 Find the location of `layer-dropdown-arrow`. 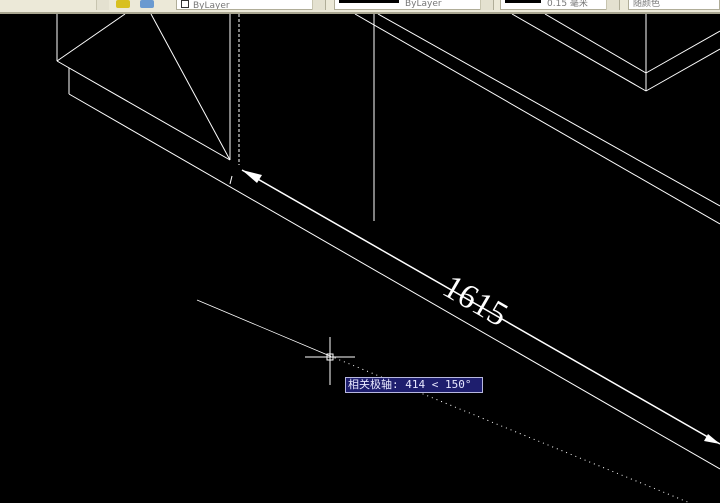

layer-dropdown-arrow is located at coordinates (102, 5).